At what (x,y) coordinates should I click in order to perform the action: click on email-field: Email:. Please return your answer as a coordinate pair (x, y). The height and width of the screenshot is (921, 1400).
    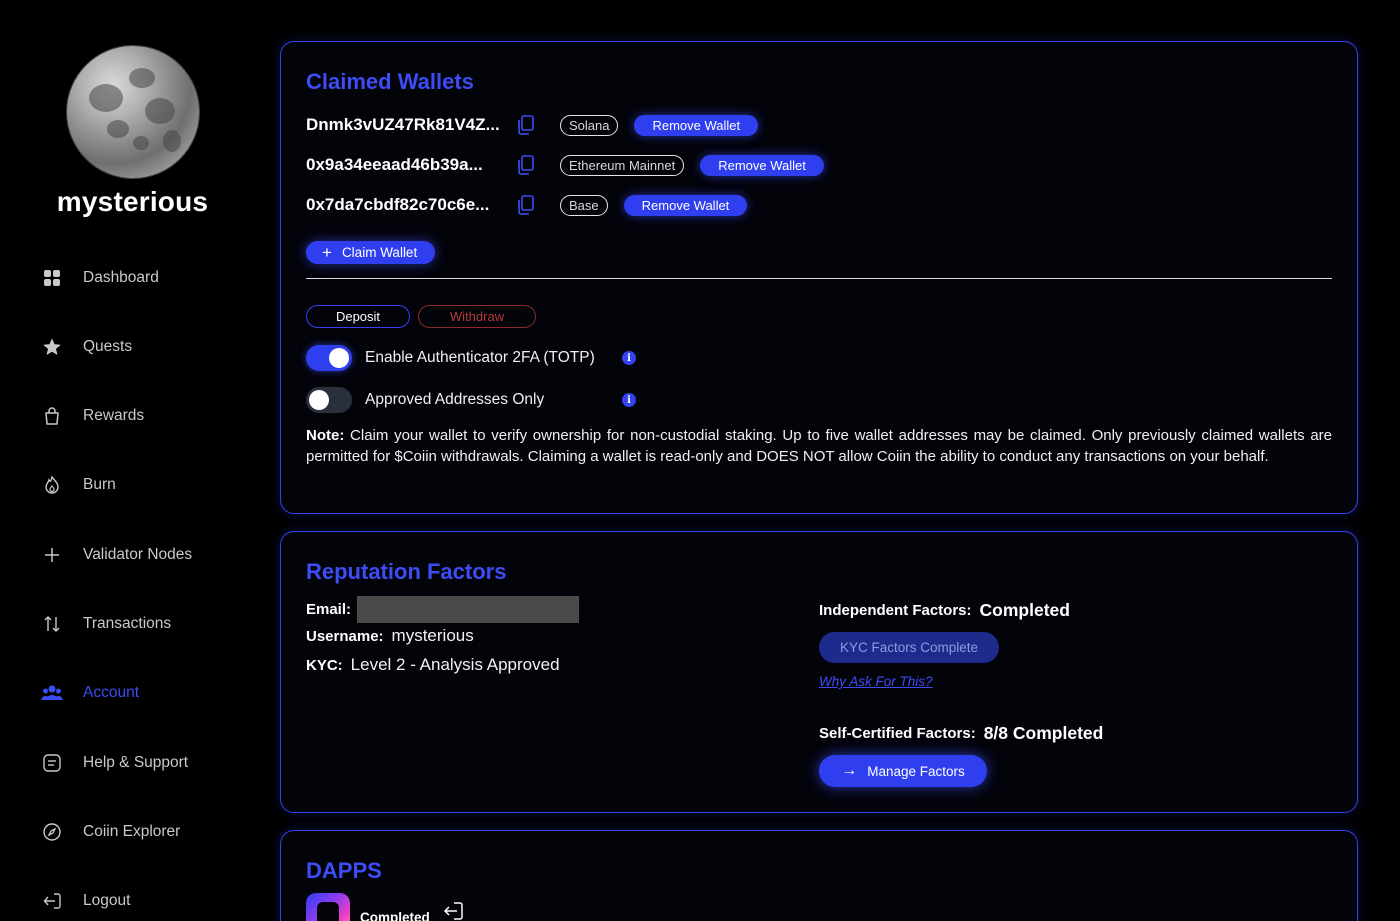
    Looking at the image, I should click on (443, 609).